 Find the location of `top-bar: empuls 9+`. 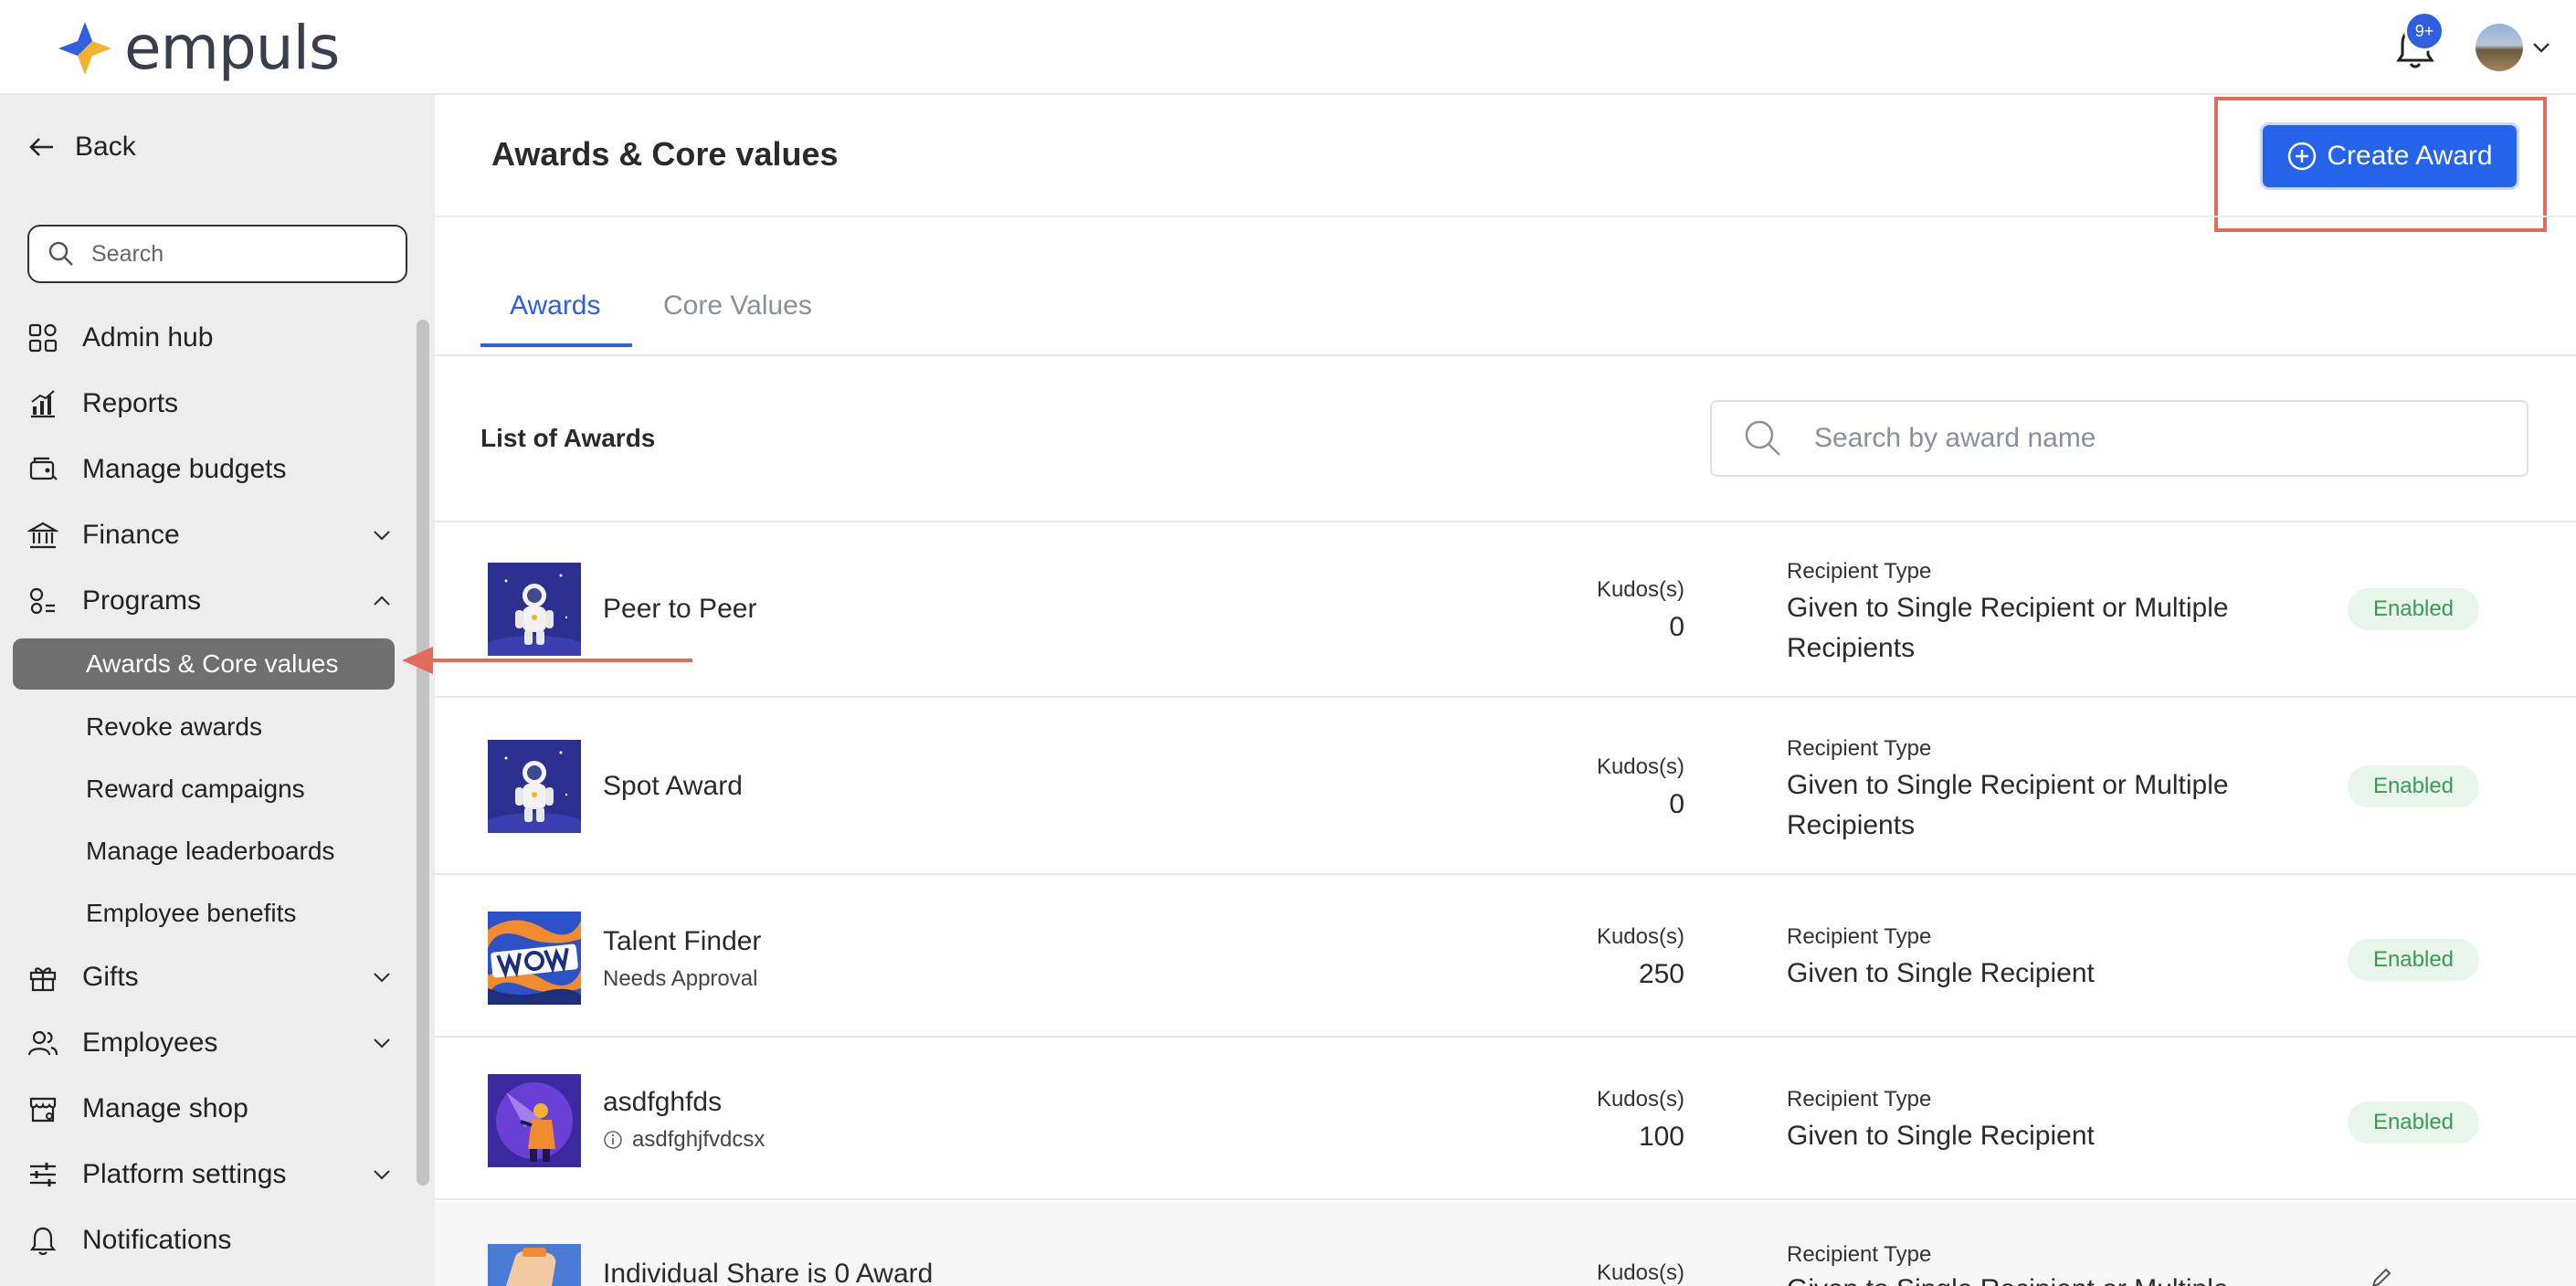

top-bar: empuls 9+ is located at coordinates (1288, 47).